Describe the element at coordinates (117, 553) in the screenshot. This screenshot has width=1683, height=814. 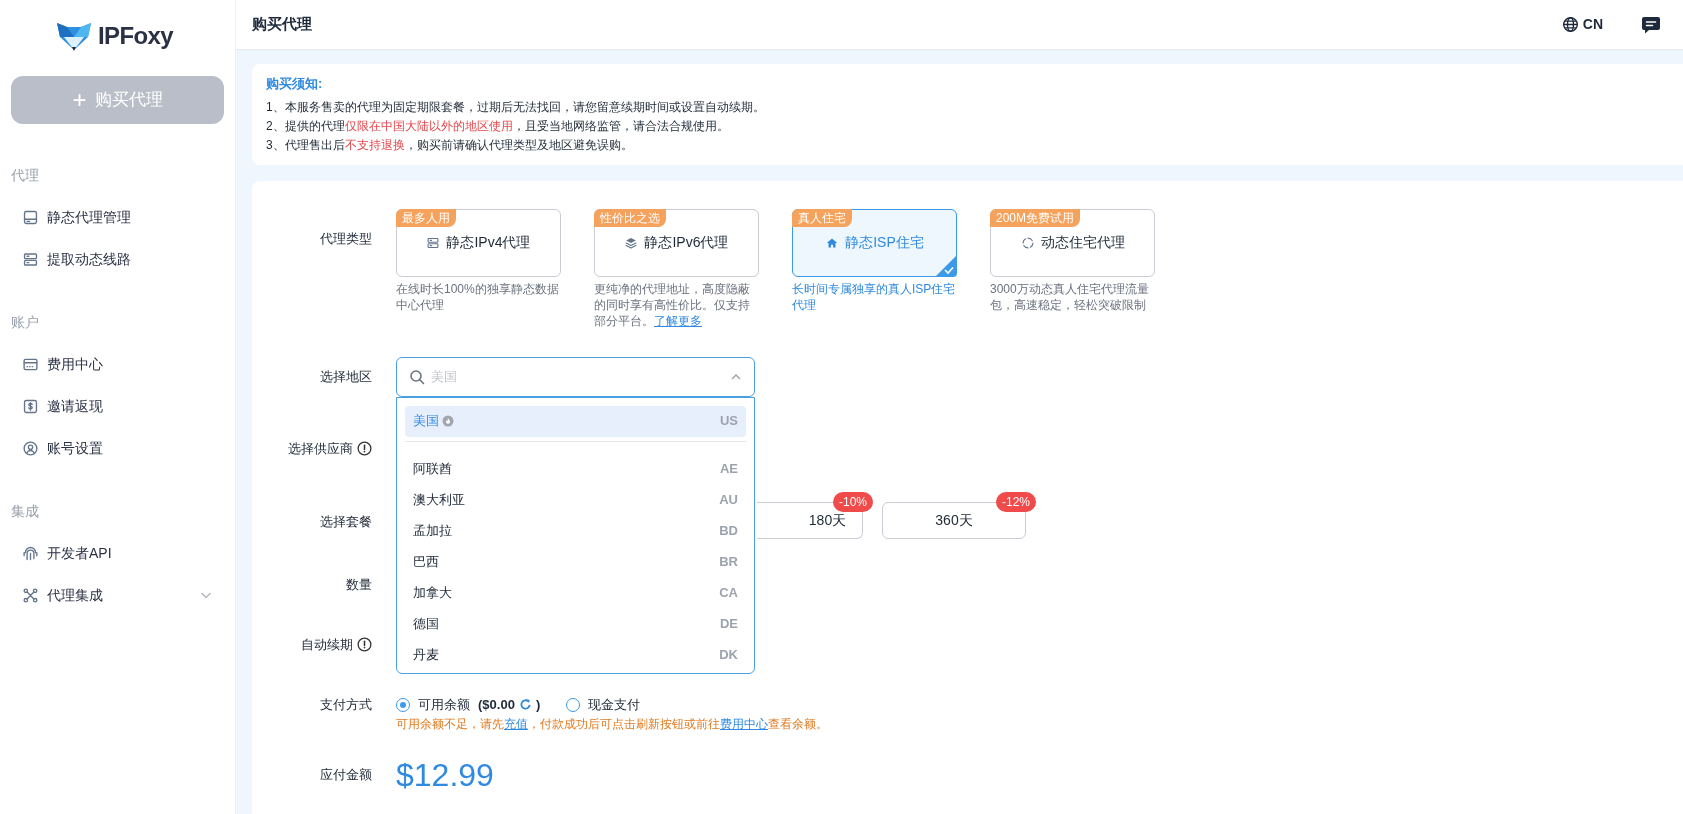
I see `sidebar-item: 开发者API` at that location.